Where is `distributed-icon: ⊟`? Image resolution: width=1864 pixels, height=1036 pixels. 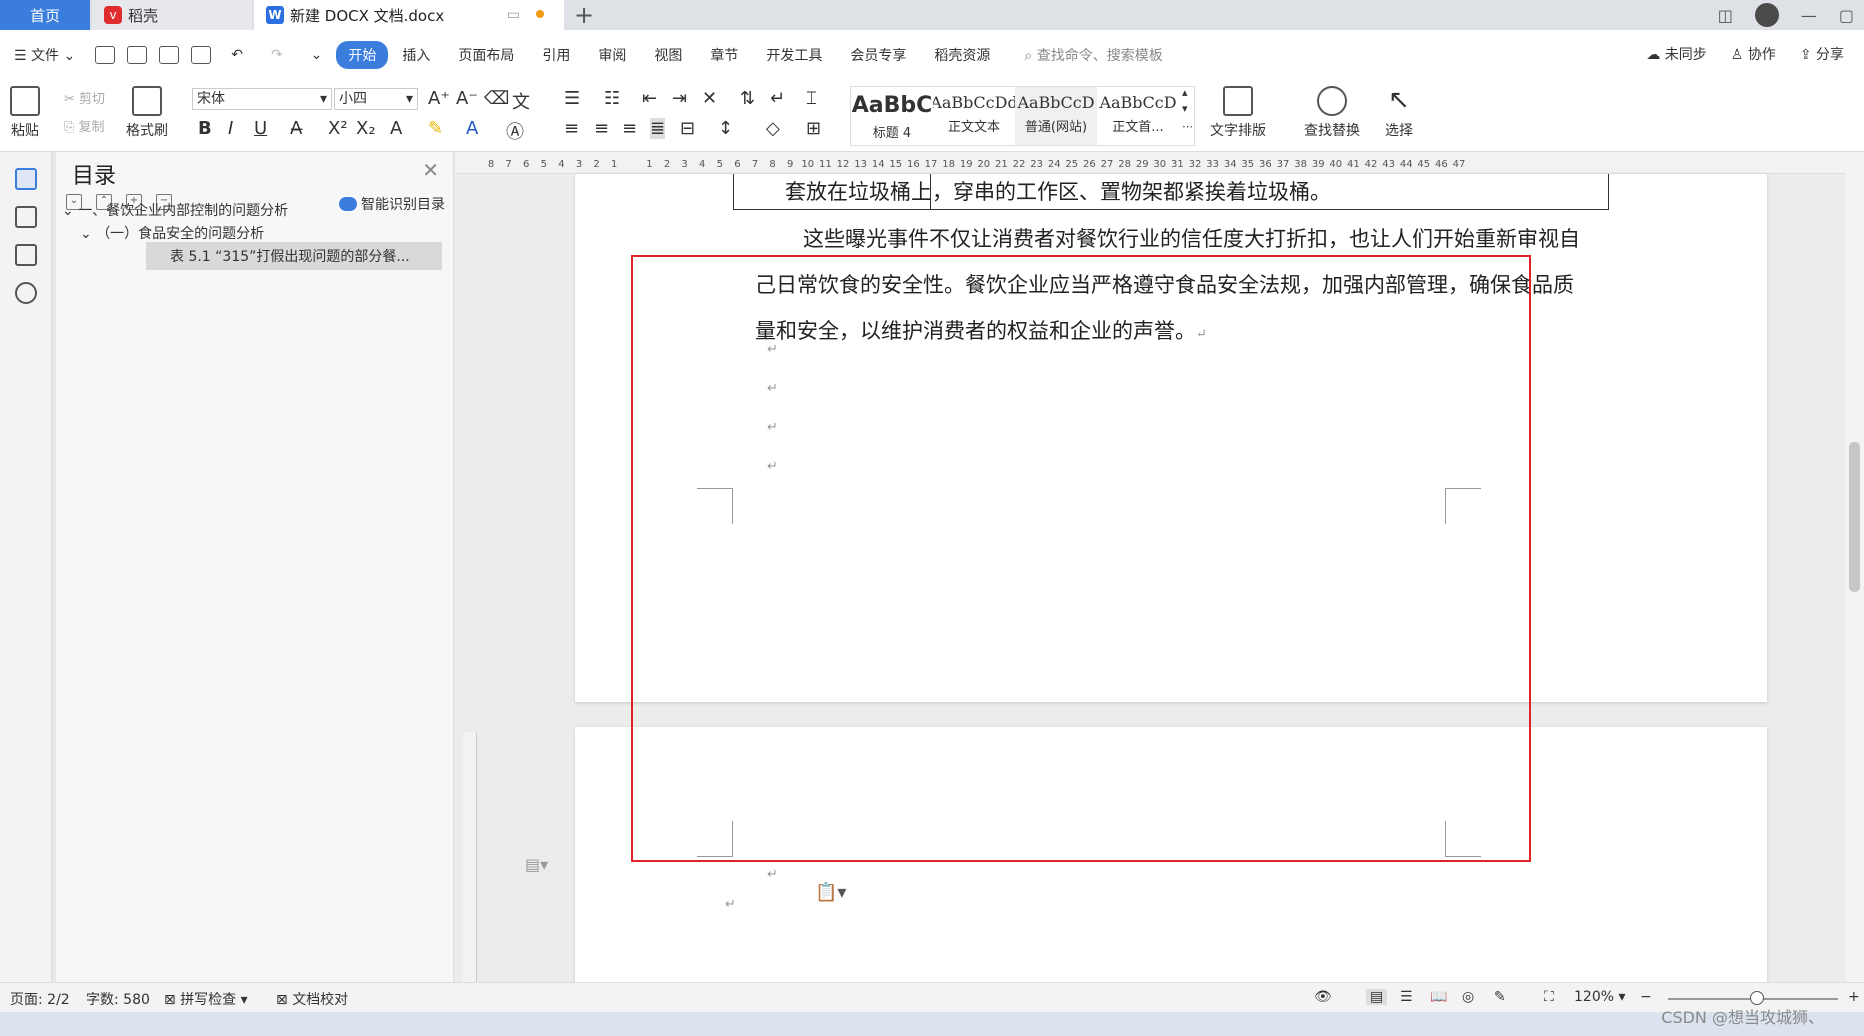 distributed-icon: ⊟ is located at coordinates (687, 128).